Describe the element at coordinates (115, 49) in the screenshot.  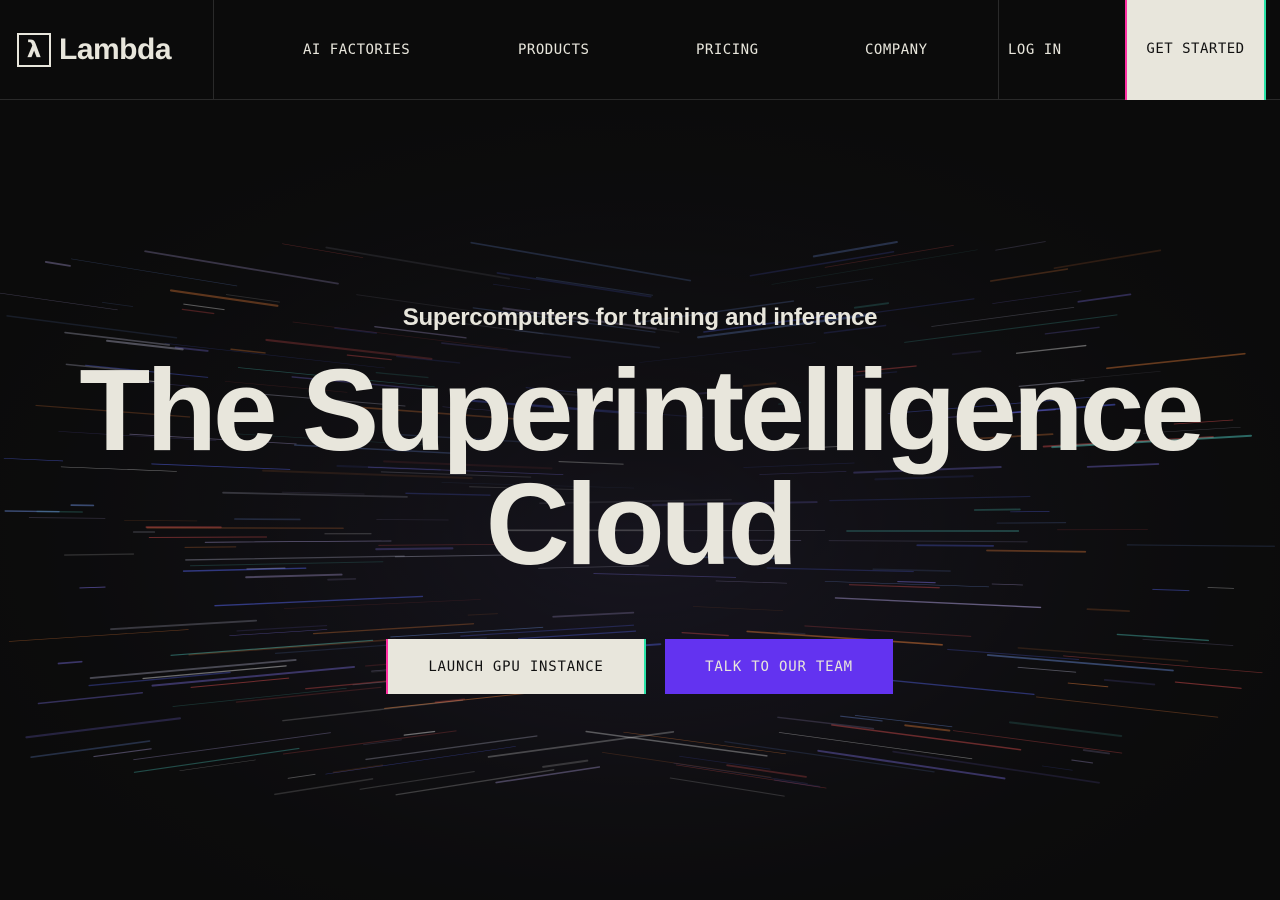
I see `brand-name: Lambda` at that location.